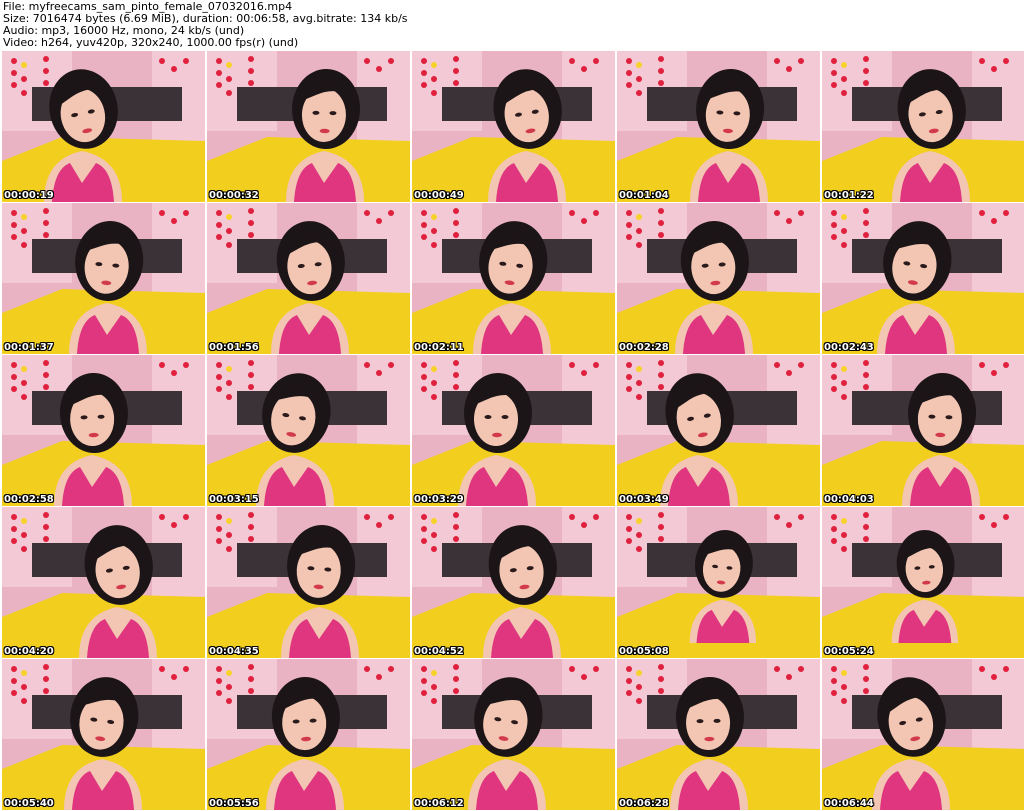 The image size is (1024, 811). I want to click on video-thumbnail: 00:03:15, so click(308, 430).